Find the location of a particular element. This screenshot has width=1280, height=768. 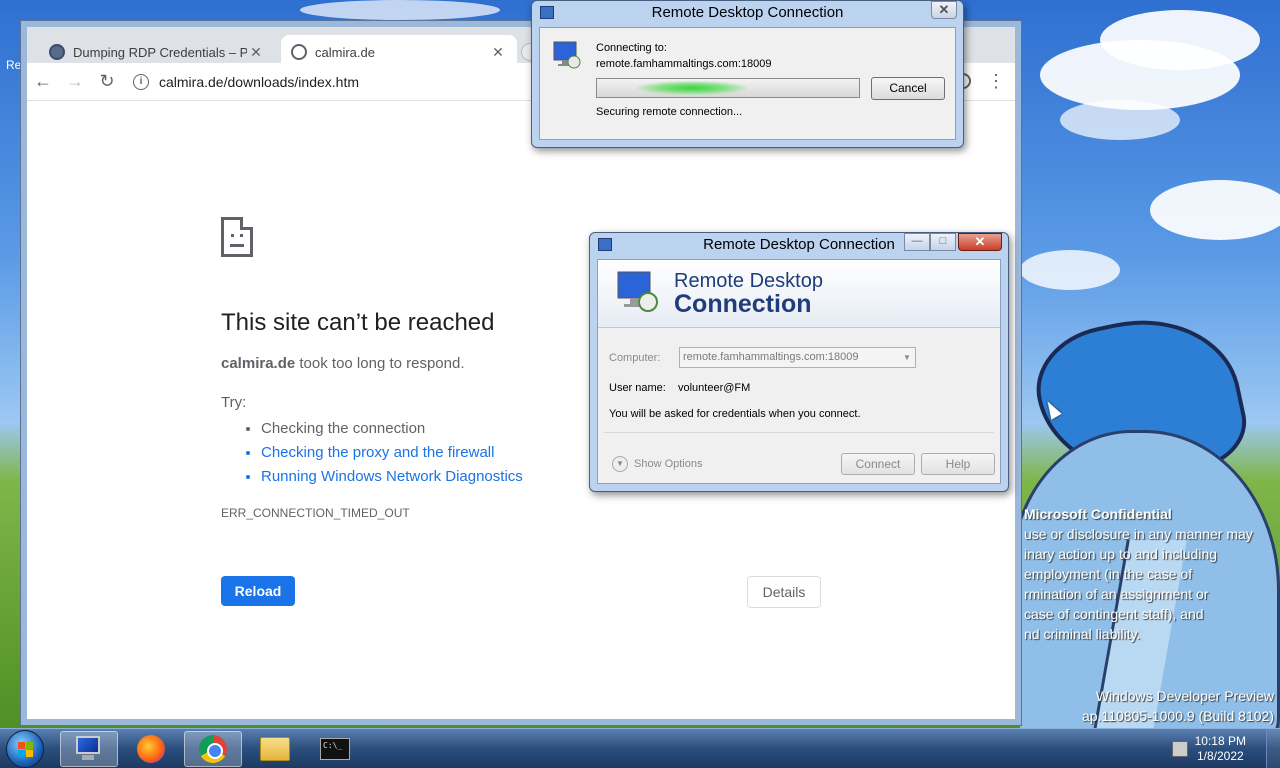

suggestion-item: Checking the connection is located at coordinates (392, 429).